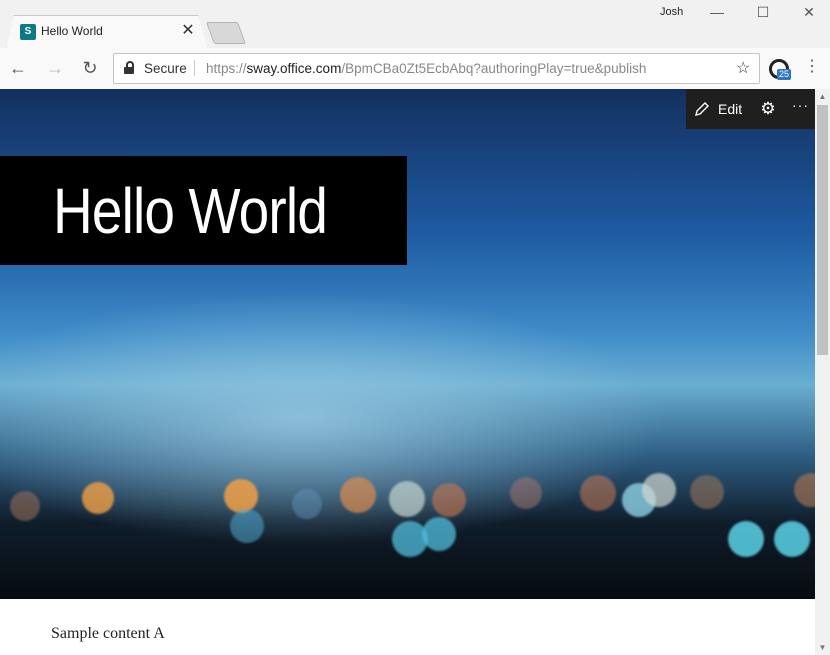 The image size is (830, 655). I want to click on gear-icon: ⚙, so click(768, 109).